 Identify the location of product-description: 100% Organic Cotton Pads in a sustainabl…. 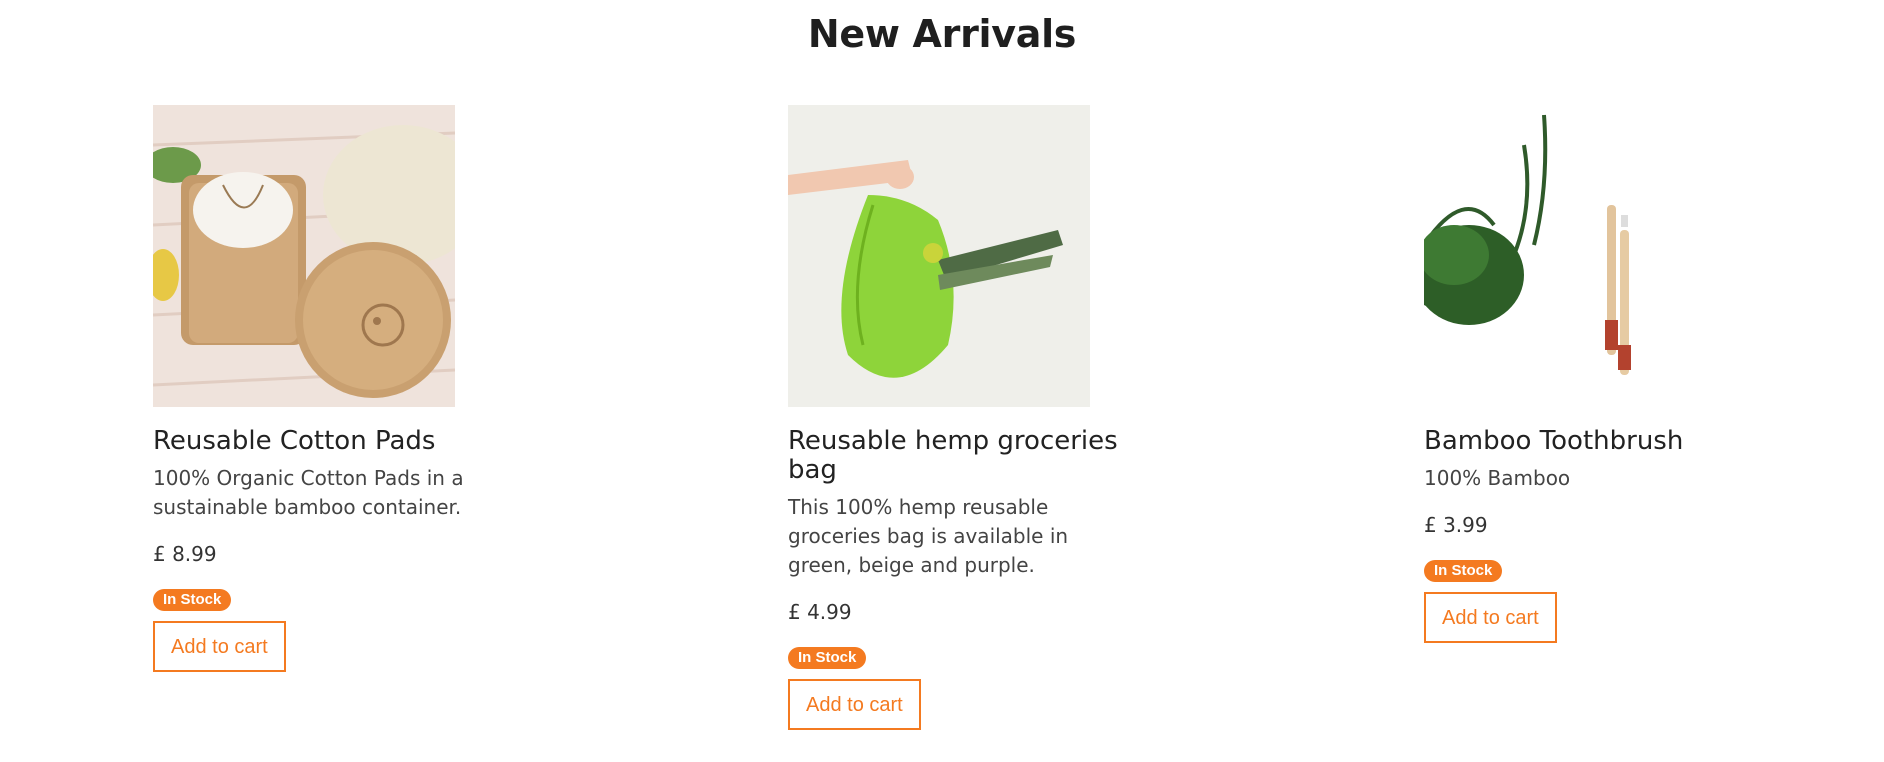
(308, 492).